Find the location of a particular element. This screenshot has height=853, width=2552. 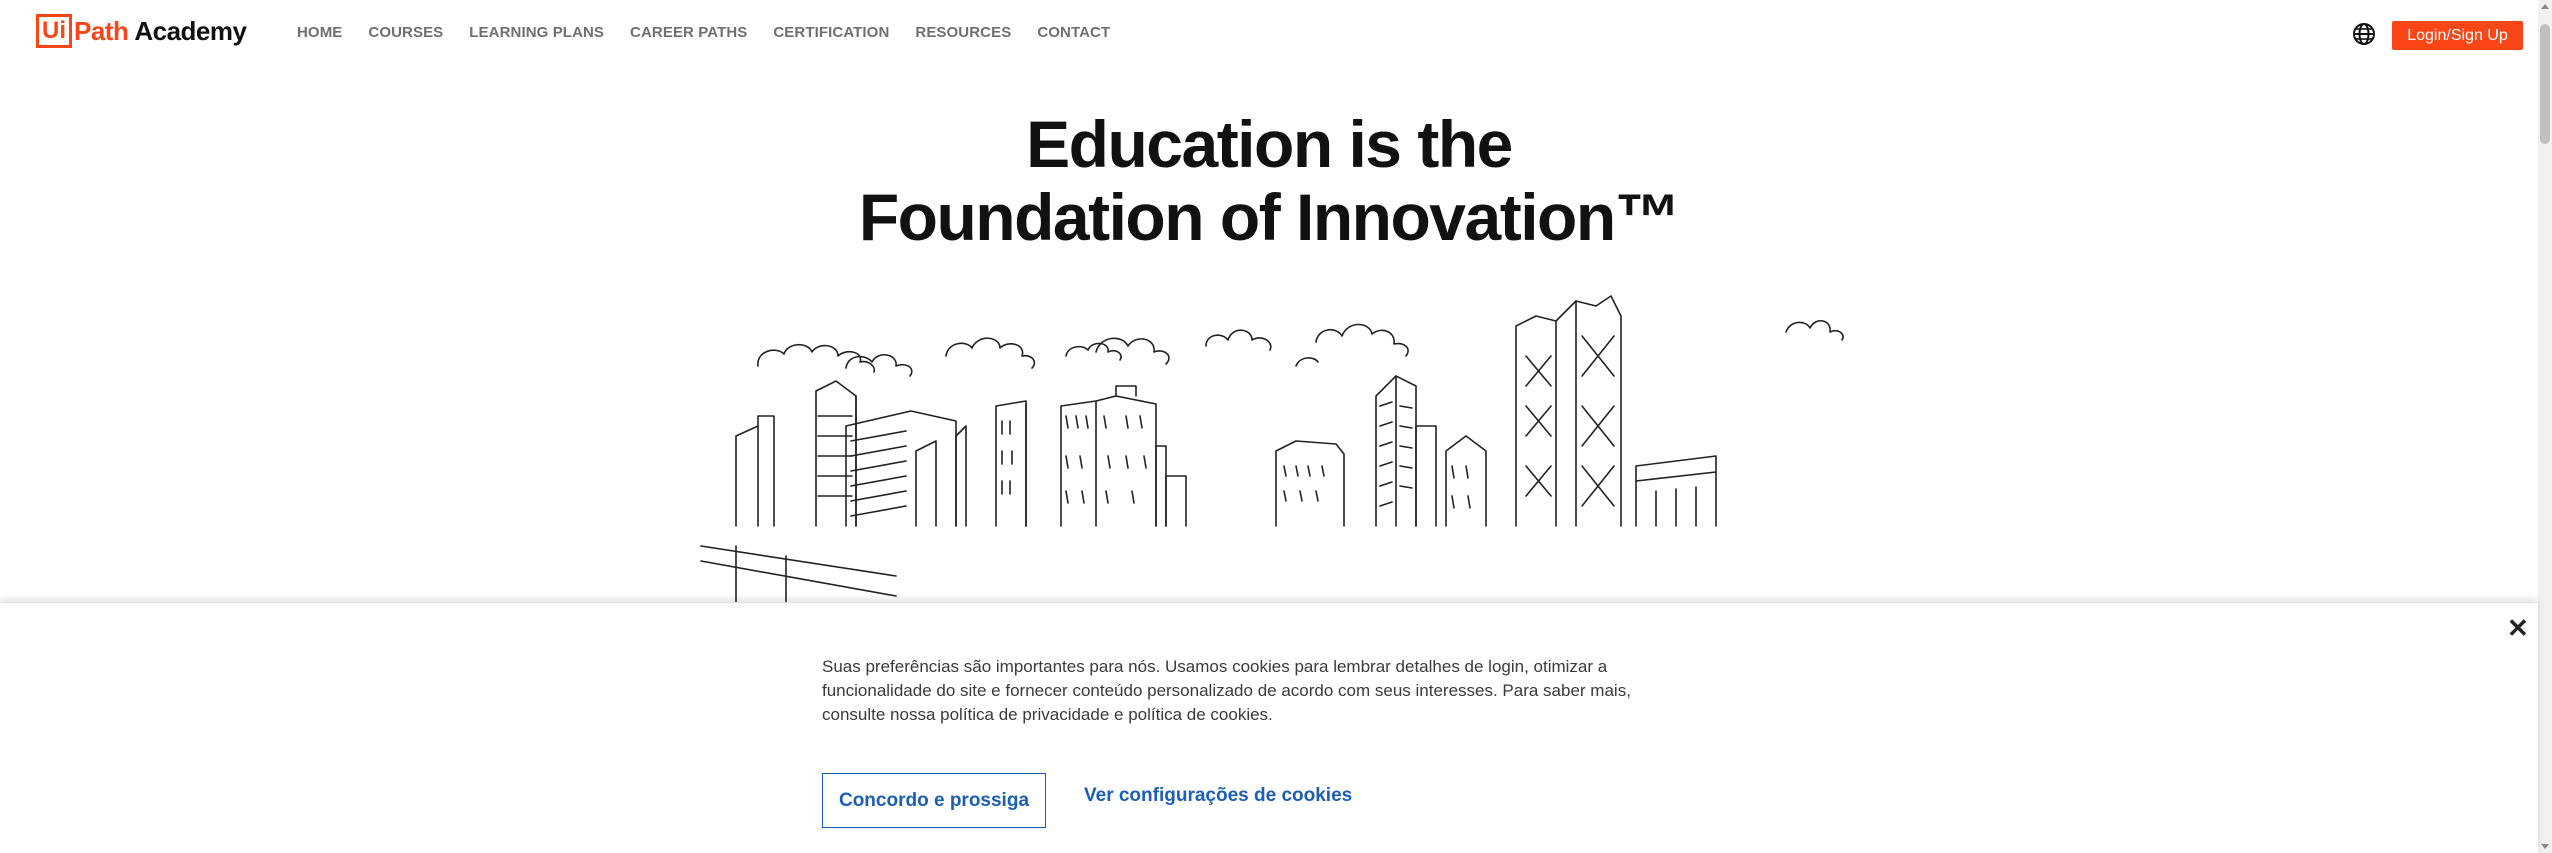

login-signup-button: Login/Sign Up is located at coordinates (2457, 35).